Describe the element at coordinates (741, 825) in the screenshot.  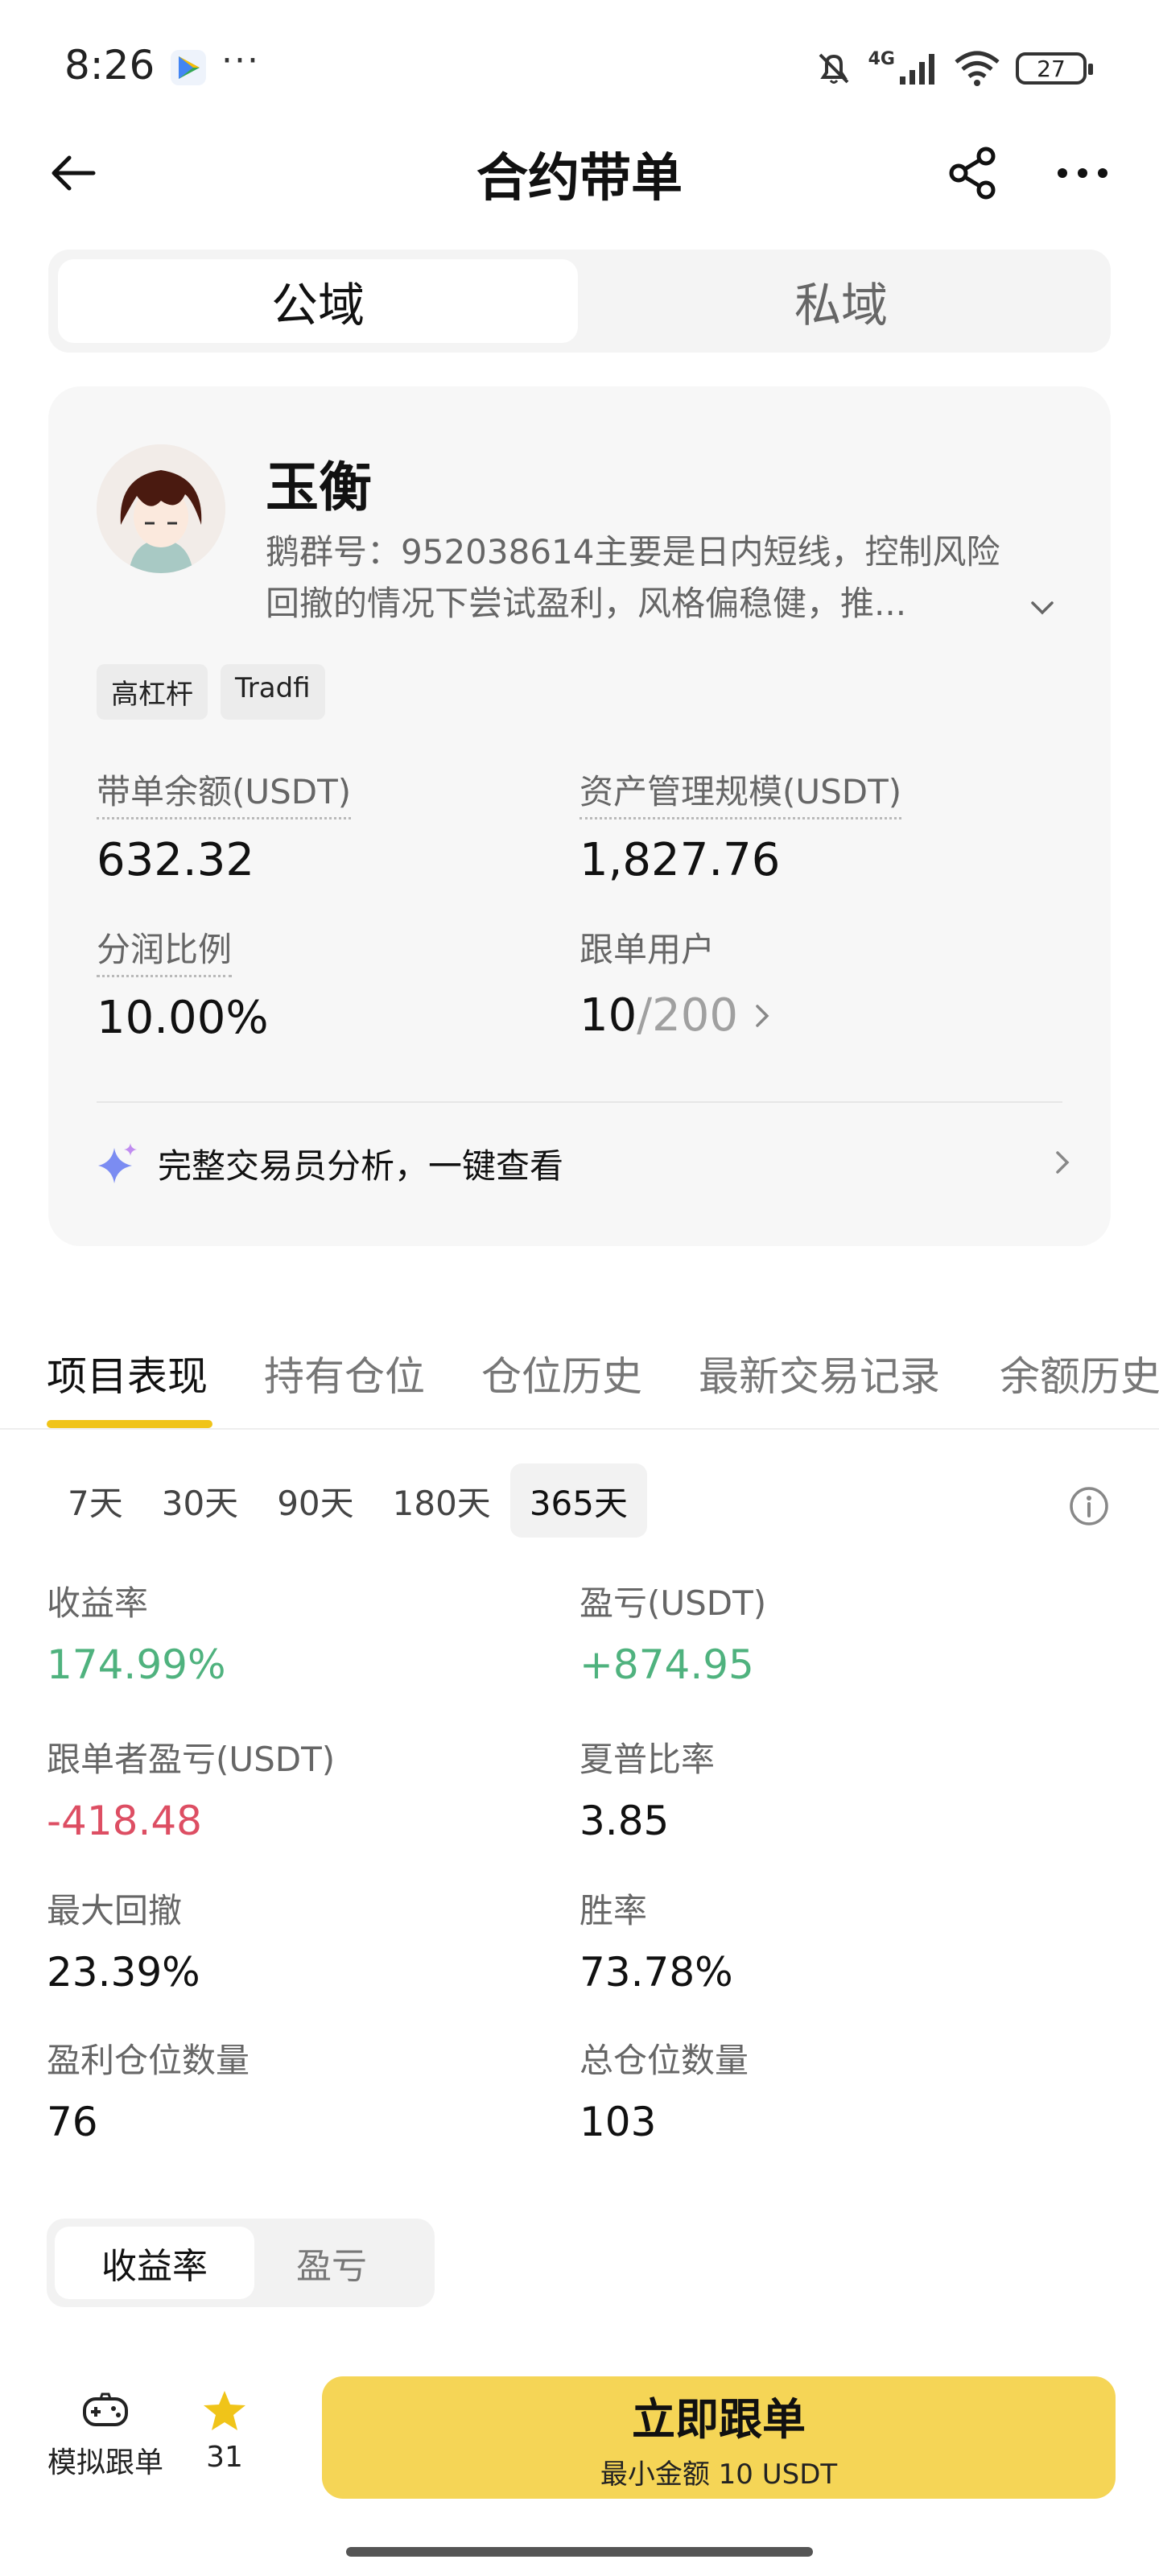
I see `stat-aum: 资产管理规模(USDT) 1,827.76` at that location.